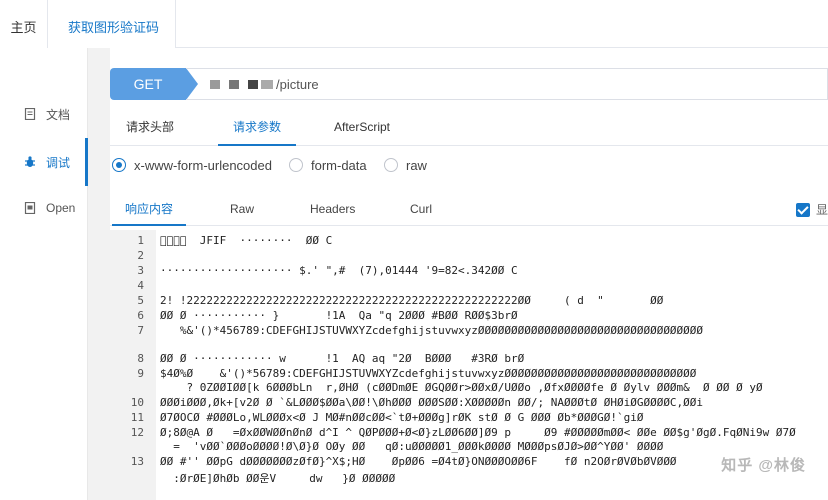 The height and width of the screenshot is (500, 828). What do you see at coordinates (332, 209) in the screenshot?
I see `tab-headers: Headers` at bounding box center [332, 209].